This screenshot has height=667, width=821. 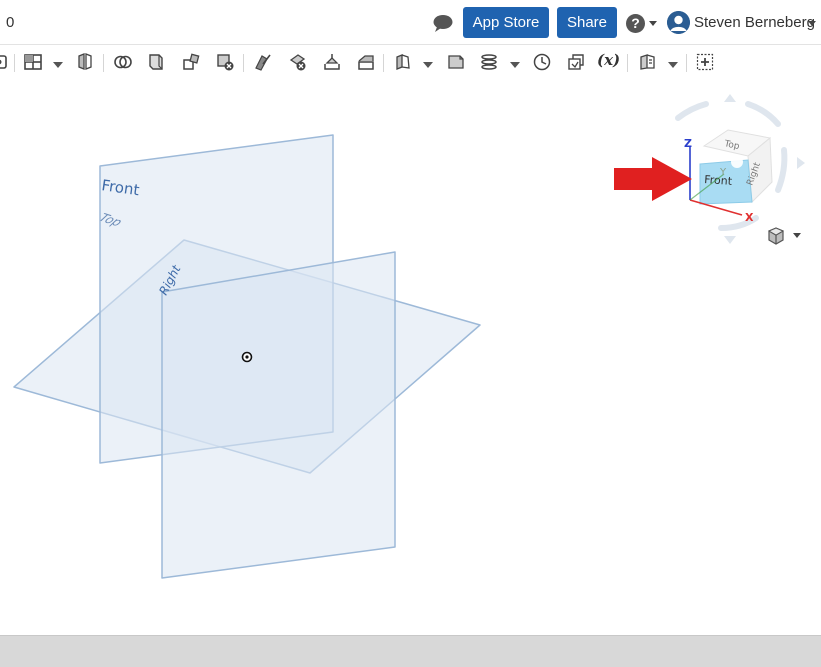 What do you see at coordinates (653, 179) in the screenshot?
I see `red-annotation-arrow-icon` at bounding box center [653, 179].